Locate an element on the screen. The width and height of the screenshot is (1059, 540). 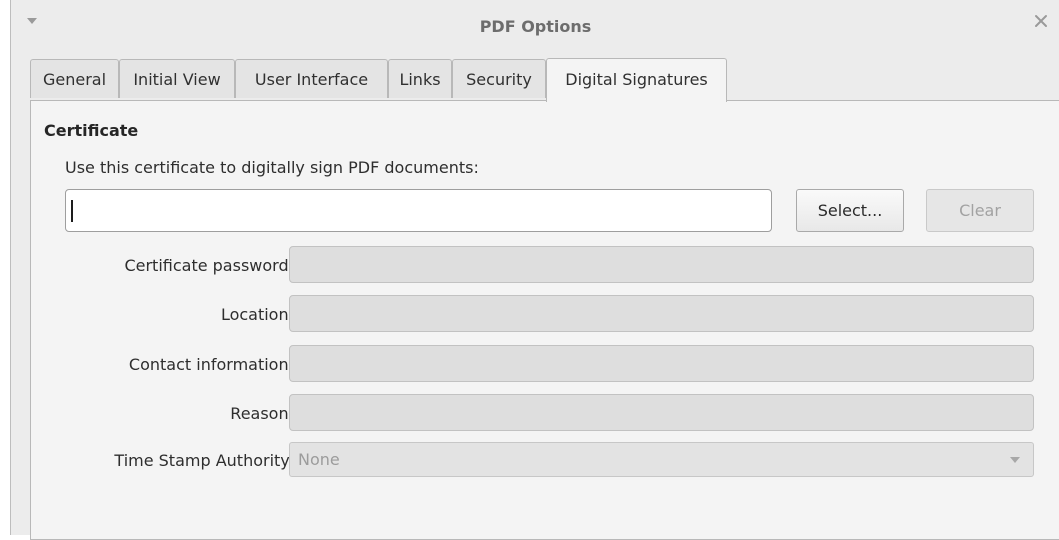
contact-information-label: Contact information: is located at coordinates (211, 364).